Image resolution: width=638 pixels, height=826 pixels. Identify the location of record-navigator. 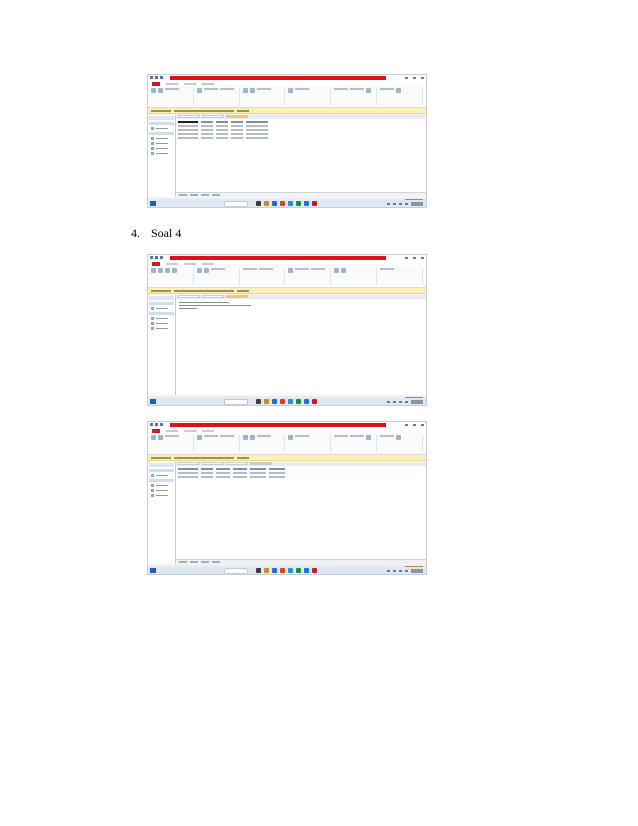
(301, 194).